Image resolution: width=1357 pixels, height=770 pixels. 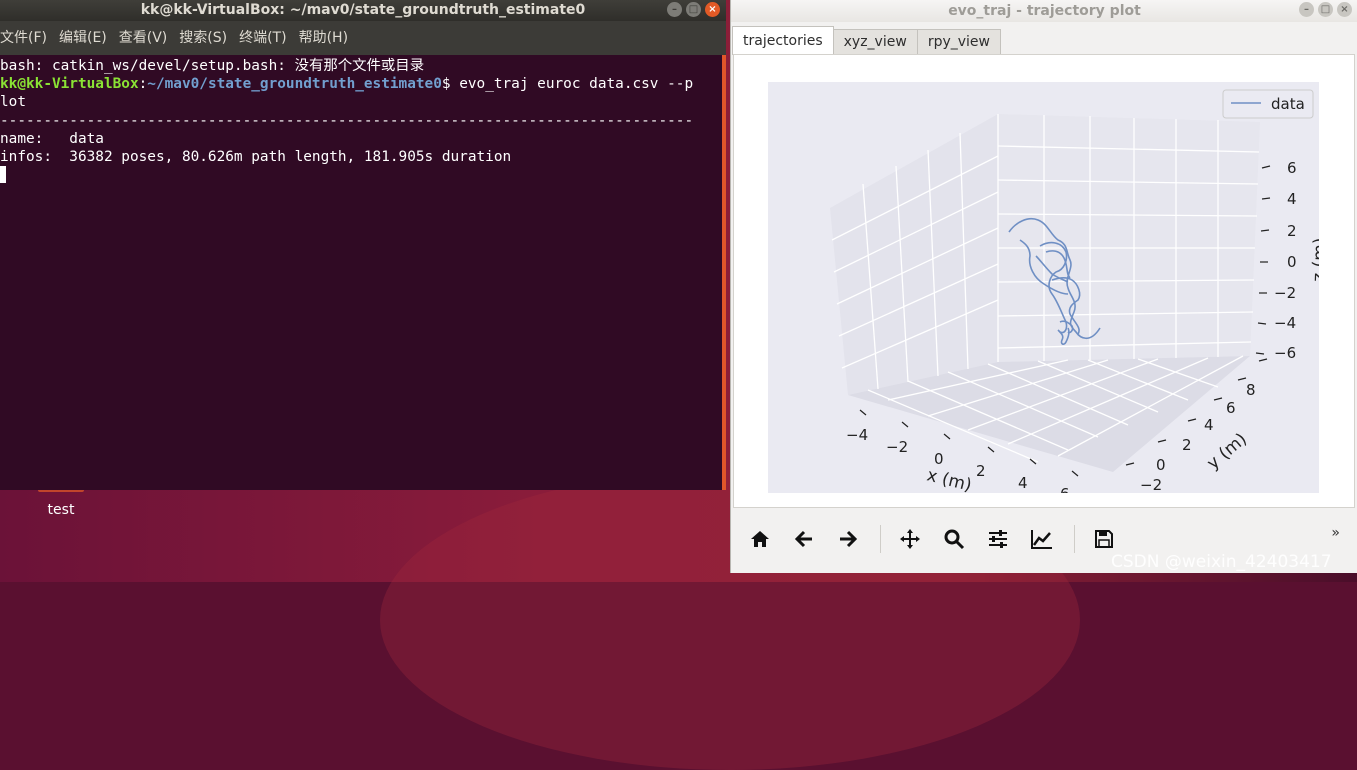 I want to click on z-tick-label: −4, so click(x=1285, y=323).